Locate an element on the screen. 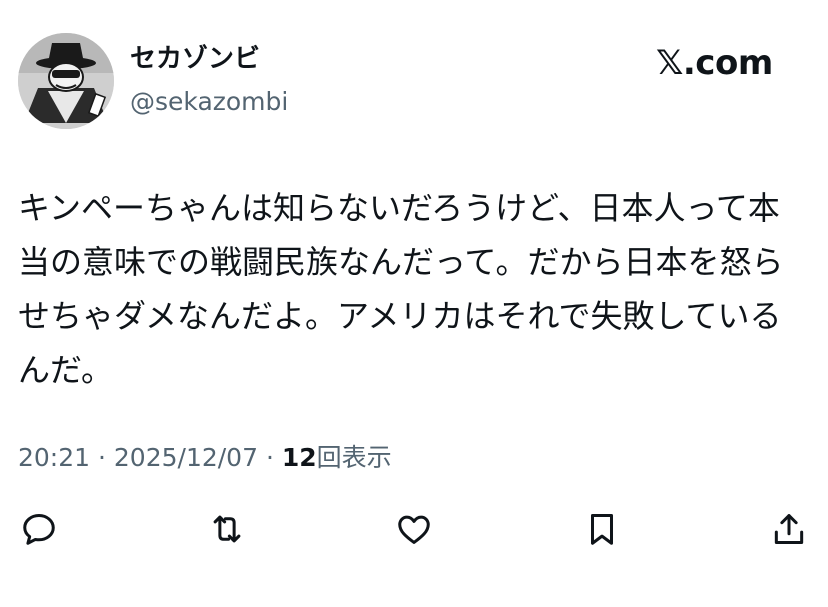 This screenshot has width=828, height=607. like-icon is located at coordinates (414, 529).